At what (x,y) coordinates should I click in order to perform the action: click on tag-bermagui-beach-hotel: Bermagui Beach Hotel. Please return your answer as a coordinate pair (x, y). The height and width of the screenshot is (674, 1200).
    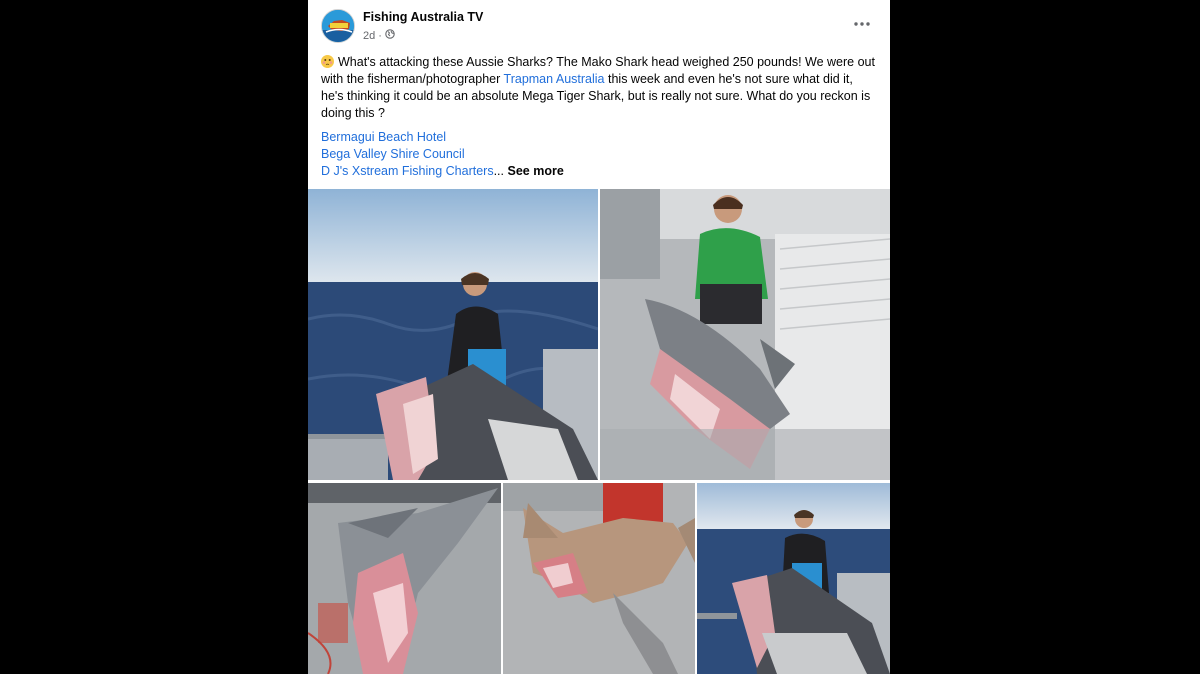
    Looking at the image, I should click on (383, 137).